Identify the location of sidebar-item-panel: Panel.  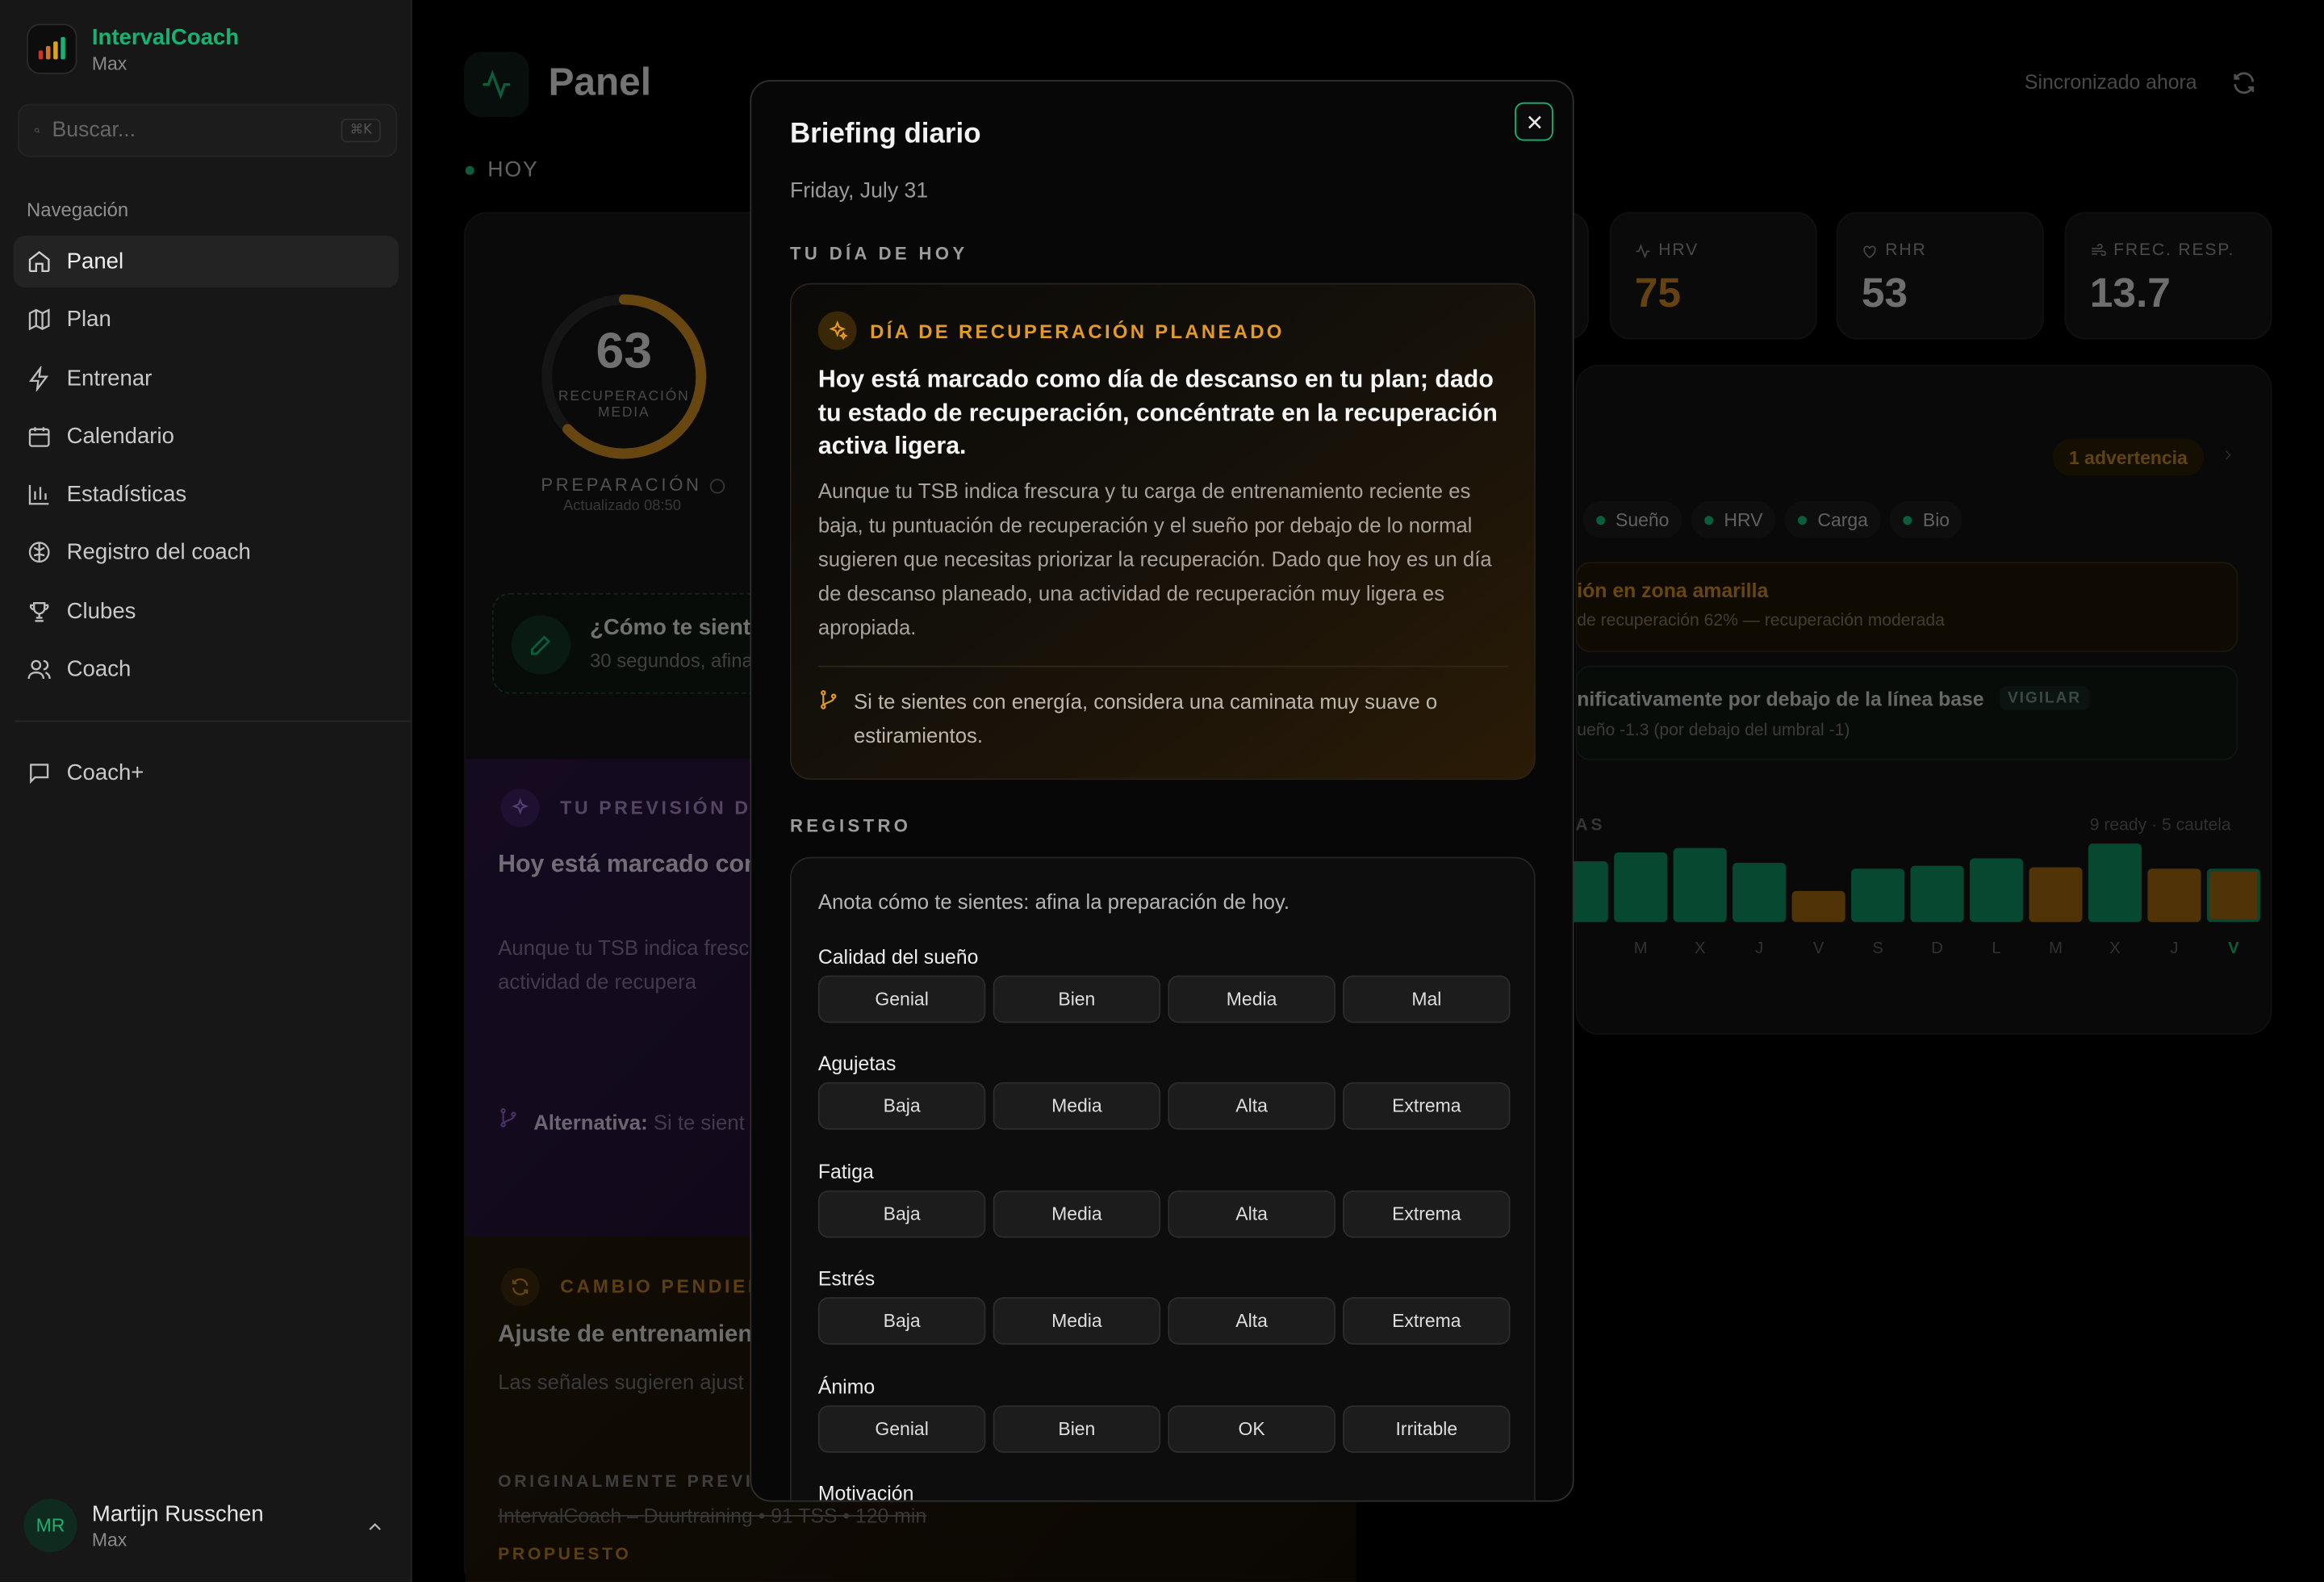
(206, 262).